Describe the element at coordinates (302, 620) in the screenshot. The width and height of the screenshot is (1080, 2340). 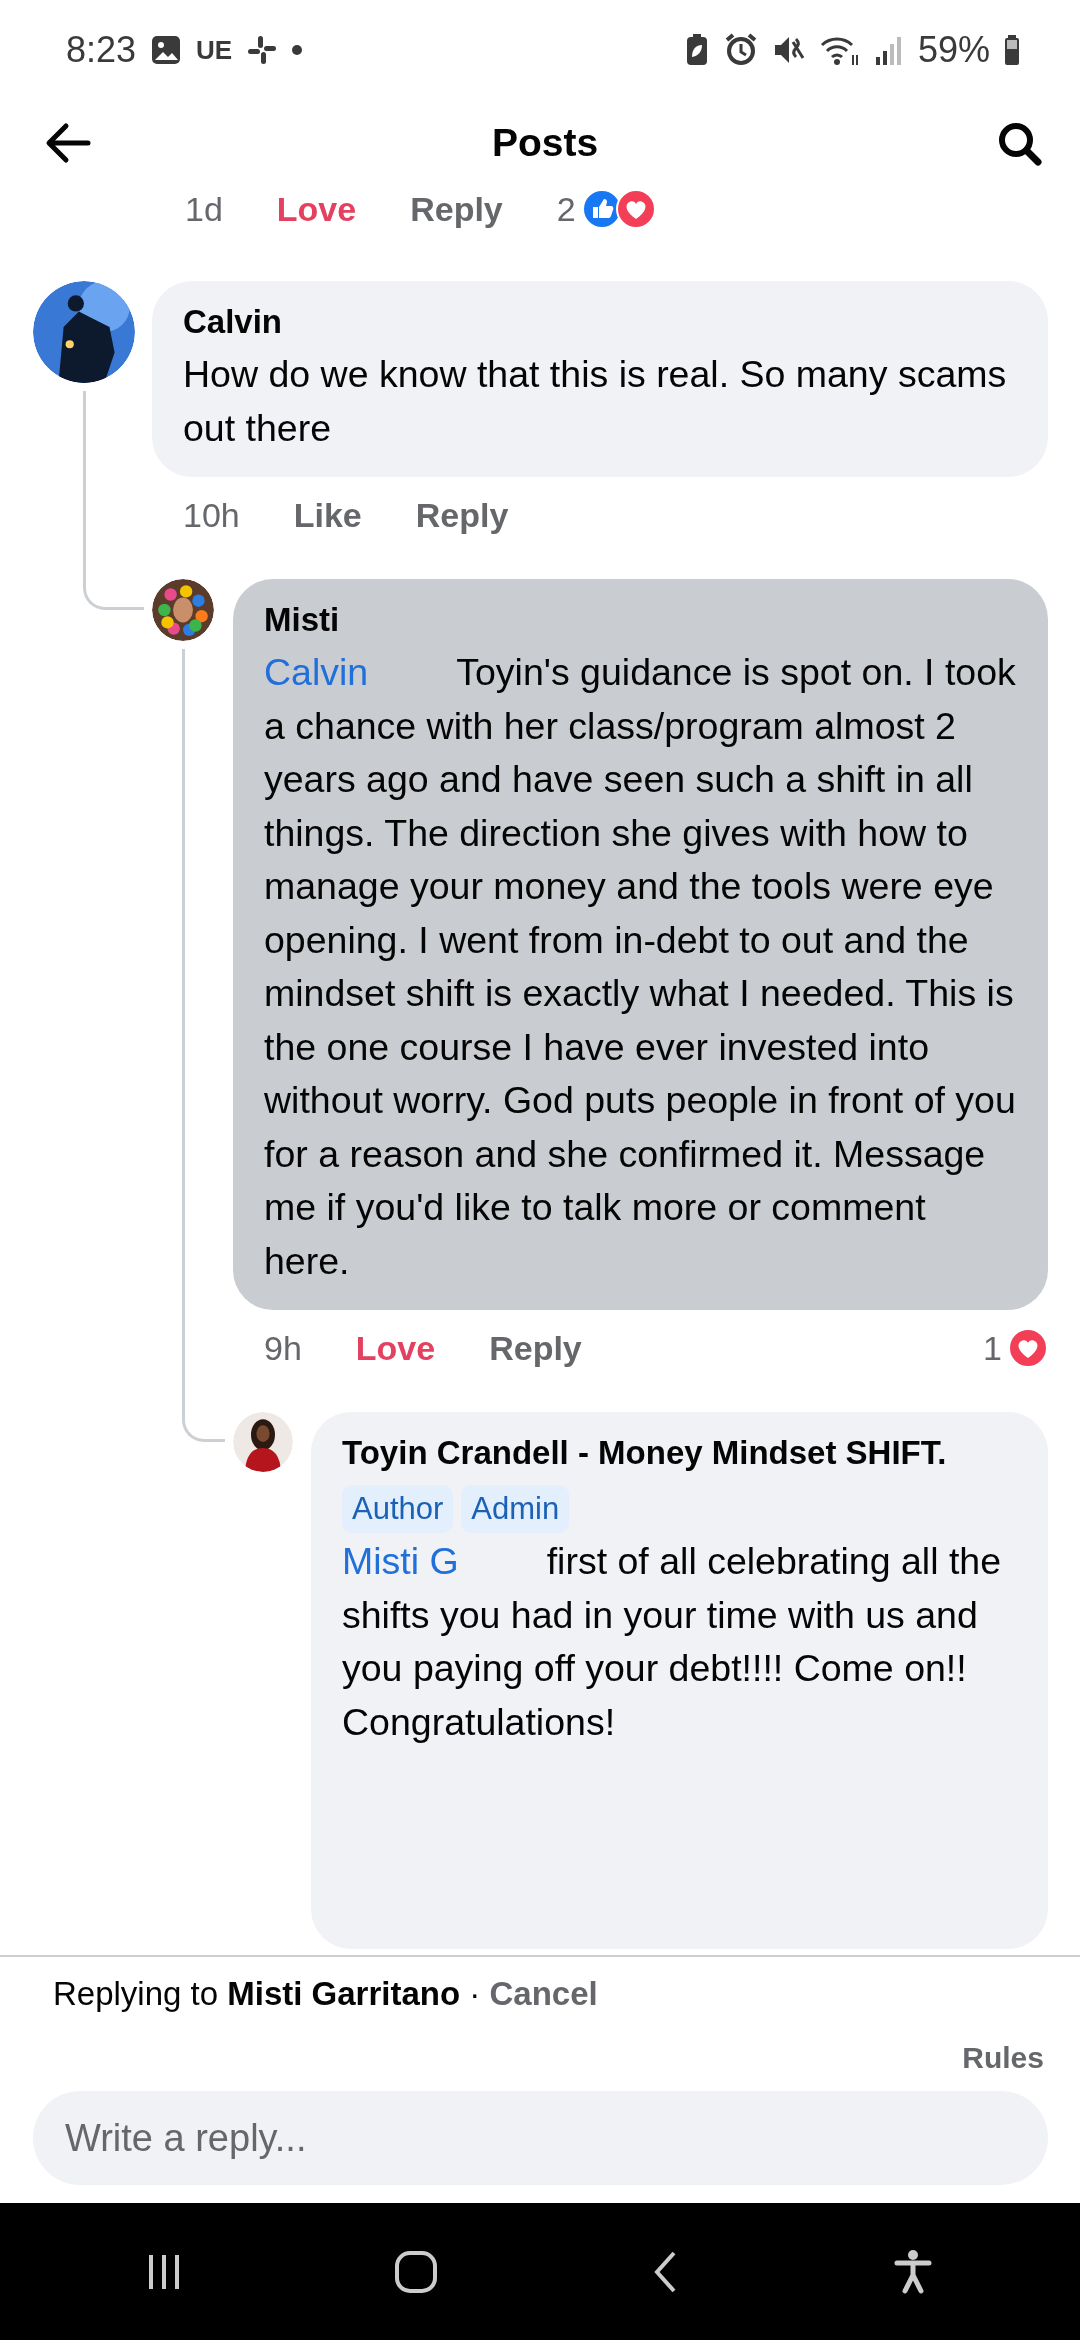
I see `author-name: Misti` at that location.